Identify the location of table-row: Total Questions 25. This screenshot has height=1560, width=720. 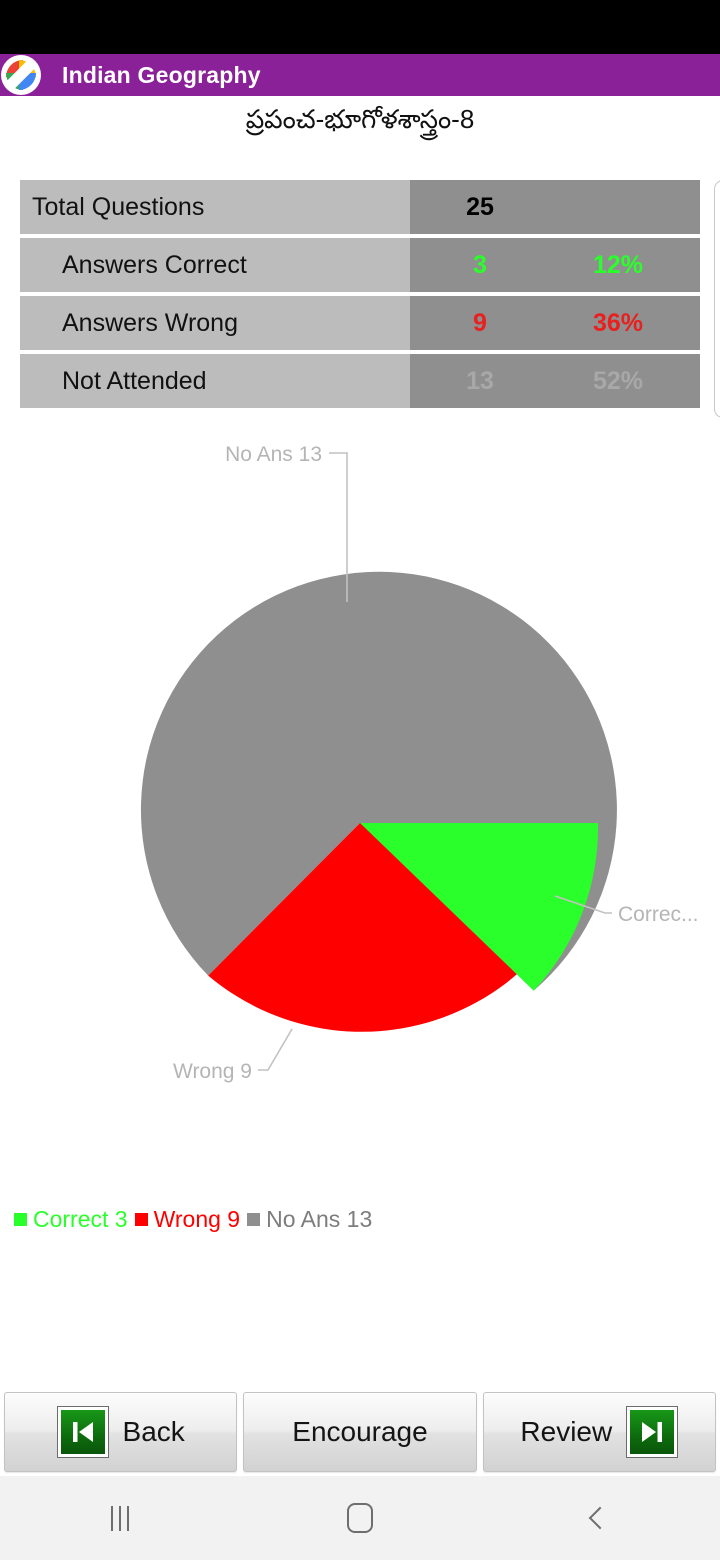
(360, 207).